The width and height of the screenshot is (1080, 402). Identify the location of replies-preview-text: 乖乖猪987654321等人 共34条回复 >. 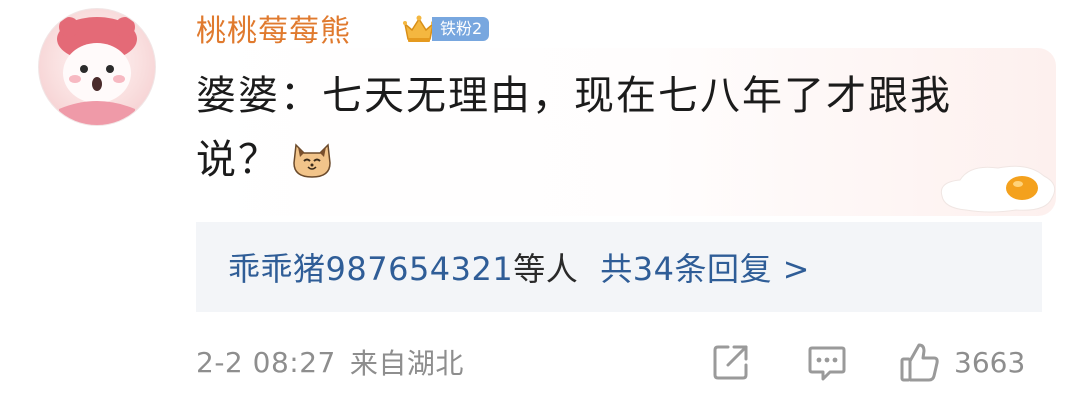
(519, 267).